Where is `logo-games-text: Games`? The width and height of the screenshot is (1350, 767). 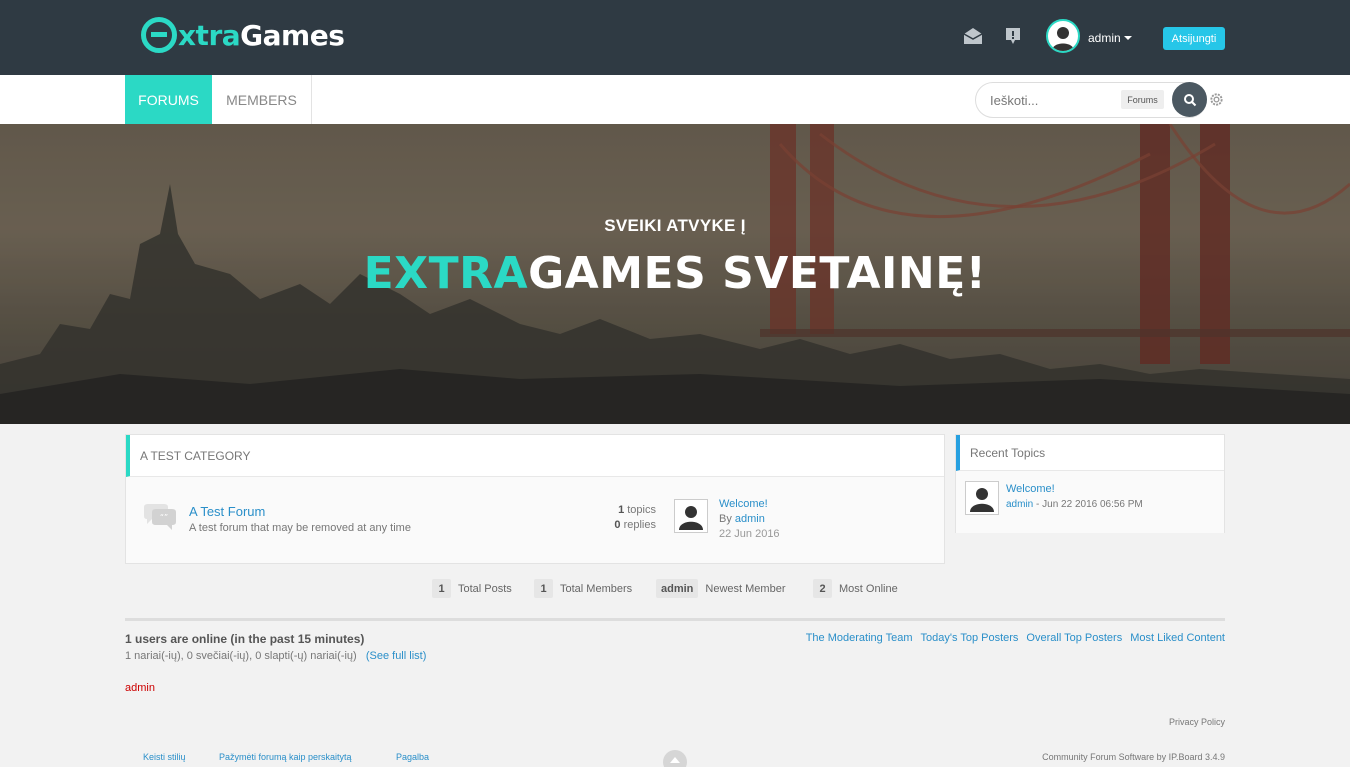 logo-games-text: Games is located at coordinates (292, 35).